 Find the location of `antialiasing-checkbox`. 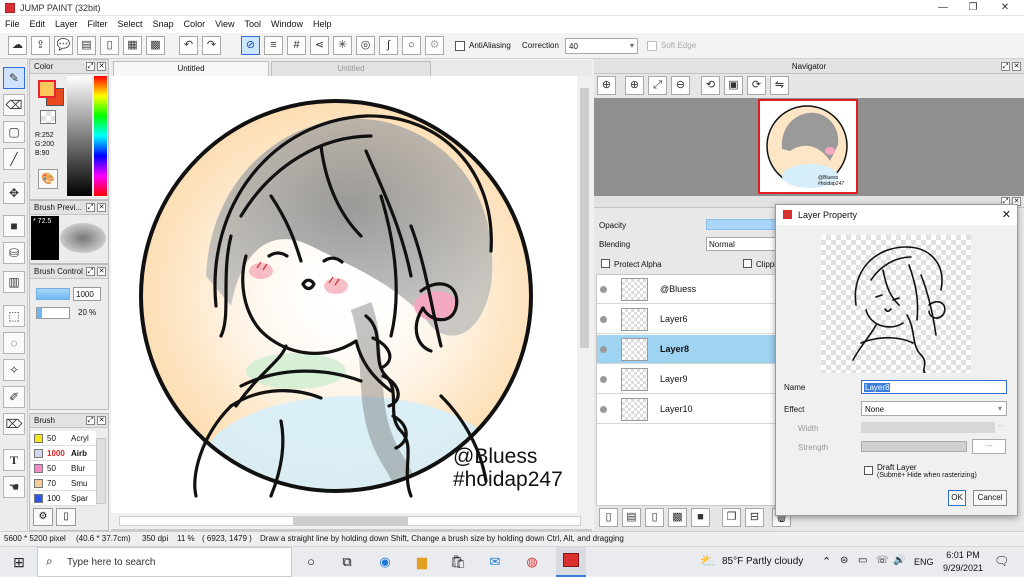

antialiasing-checkbox is located at coordinates (460, 46).